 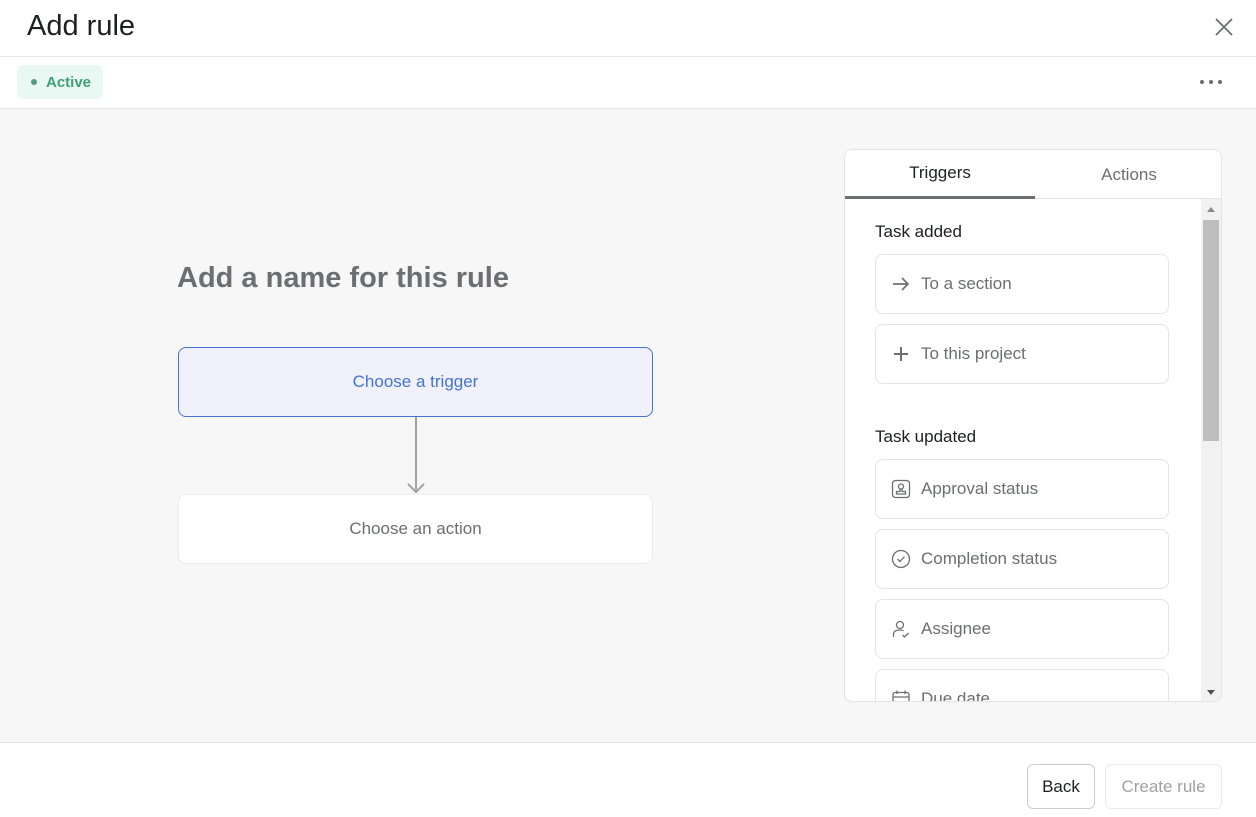 What do you see at coordinates (918, 231) in the screenshot?
I see `section-label-task-added: Task added` at bounding box center [918, 231].